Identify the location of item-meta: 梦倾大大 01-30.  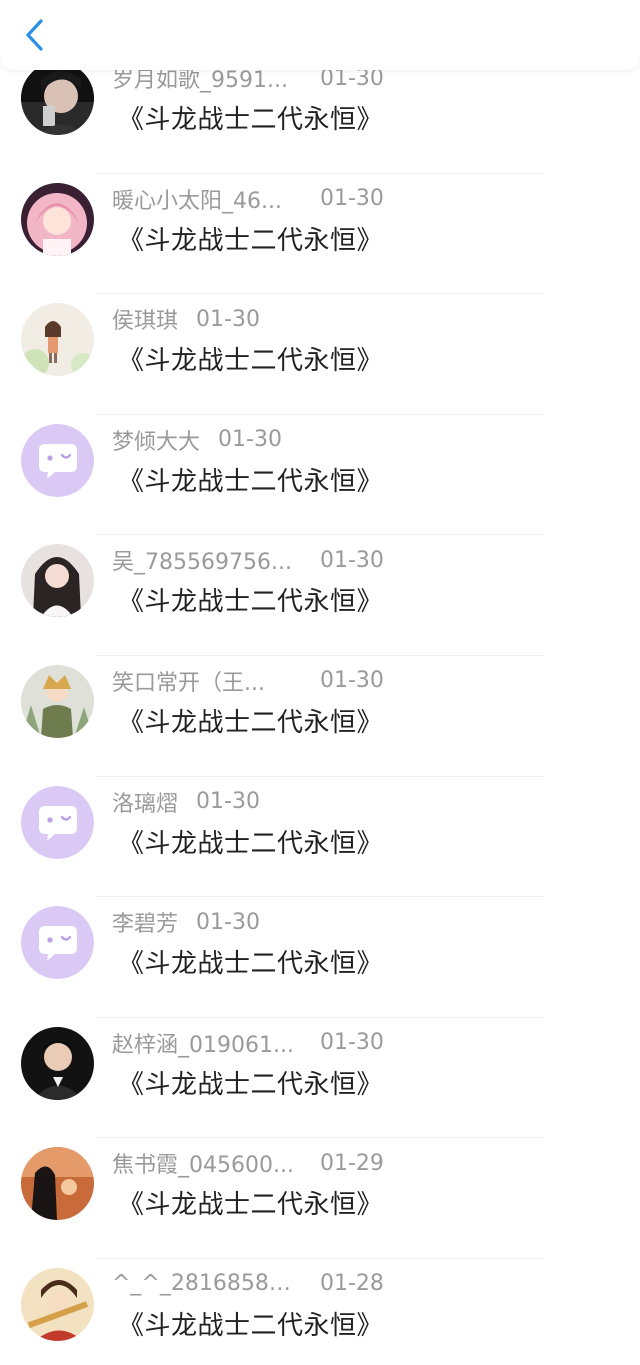
(197, 440).